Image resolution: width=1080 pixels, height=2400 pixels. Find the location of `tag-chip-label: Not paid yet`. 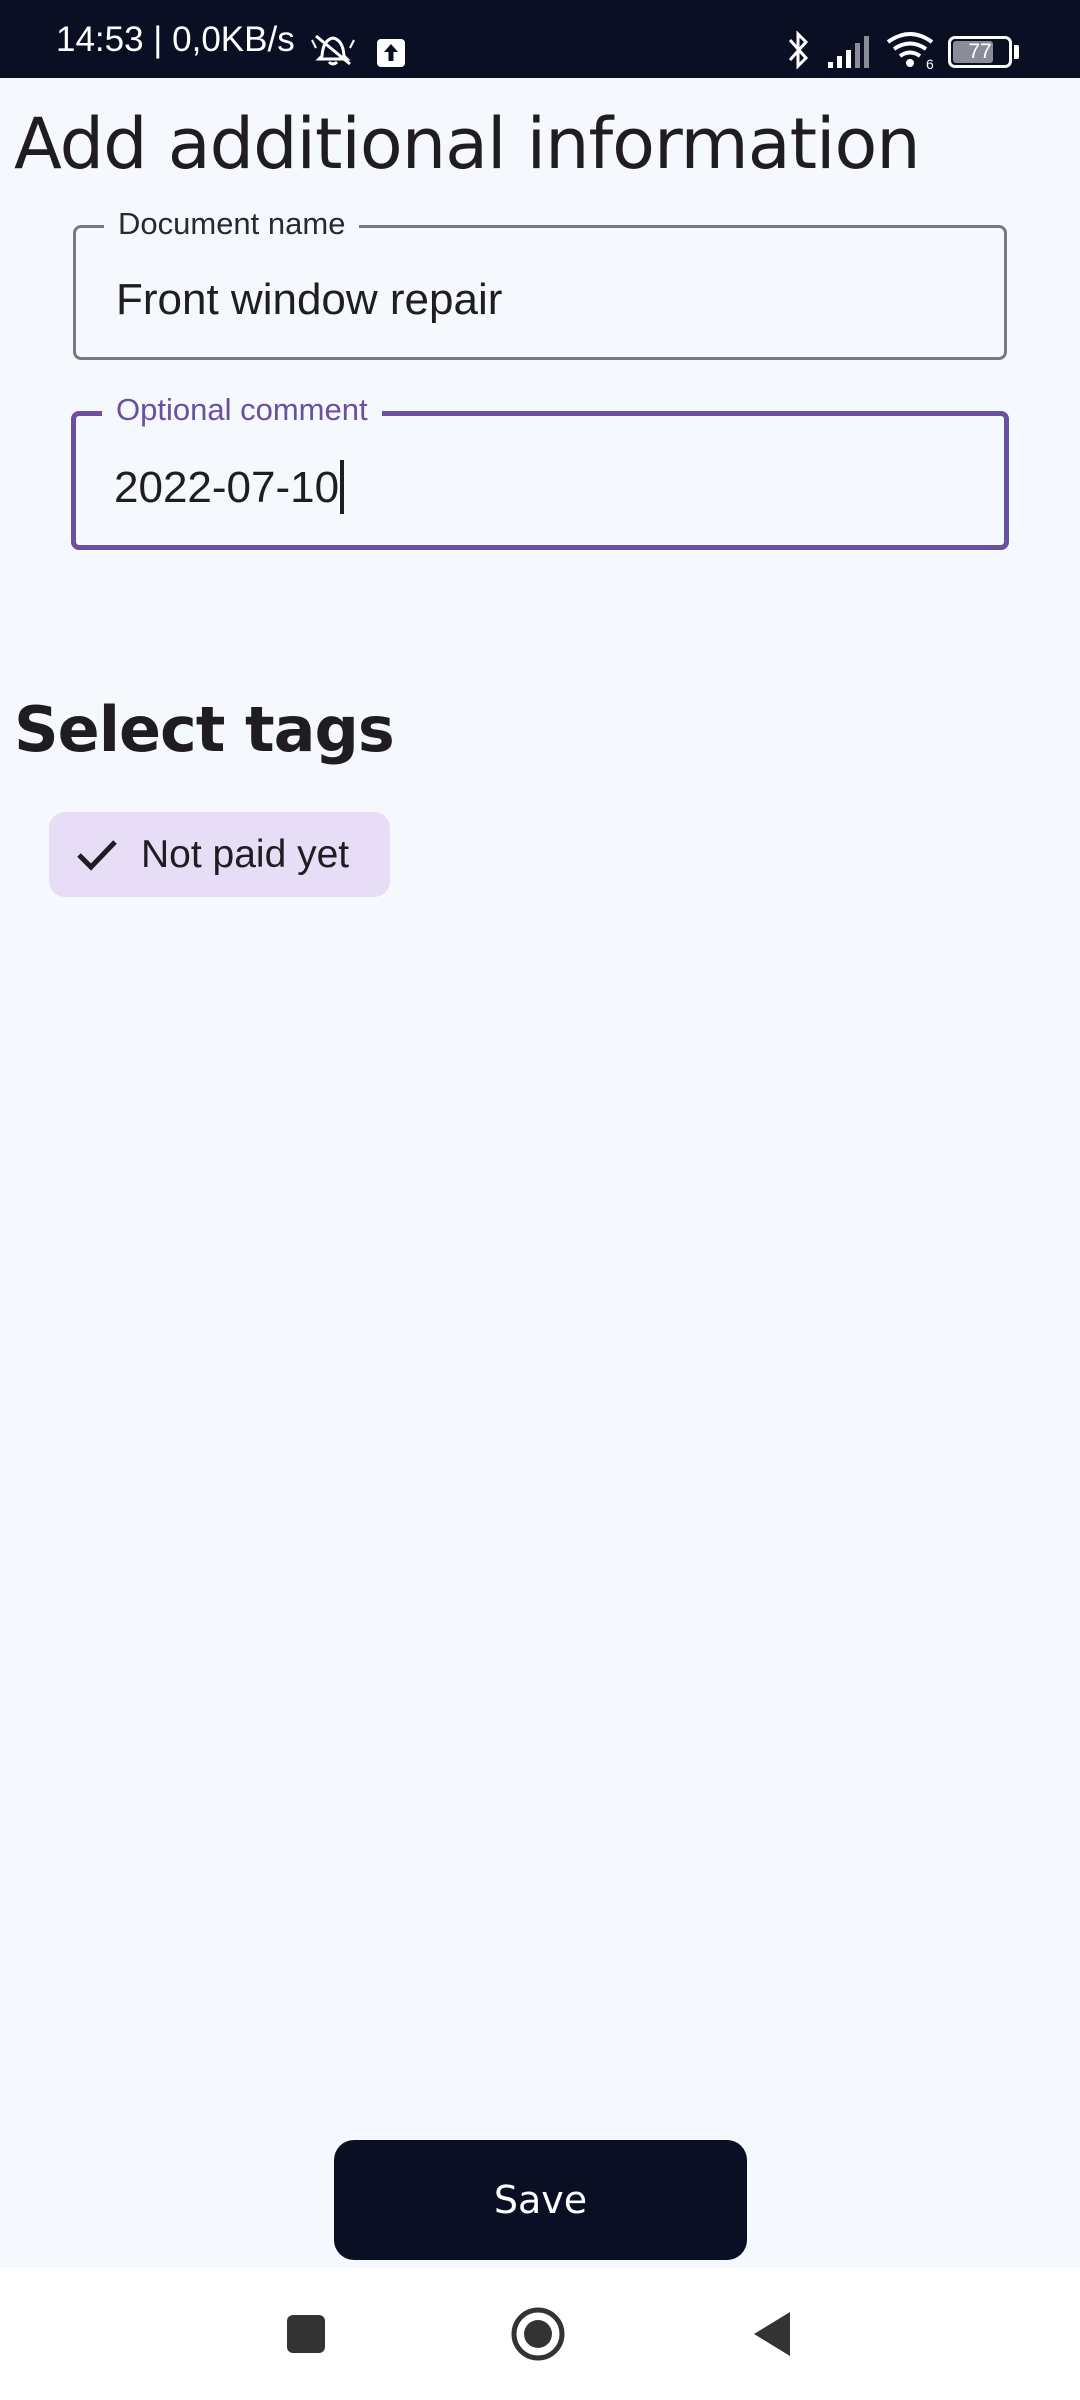

tag-chip-label: Not paid yet is located at coordinates (245, 854).